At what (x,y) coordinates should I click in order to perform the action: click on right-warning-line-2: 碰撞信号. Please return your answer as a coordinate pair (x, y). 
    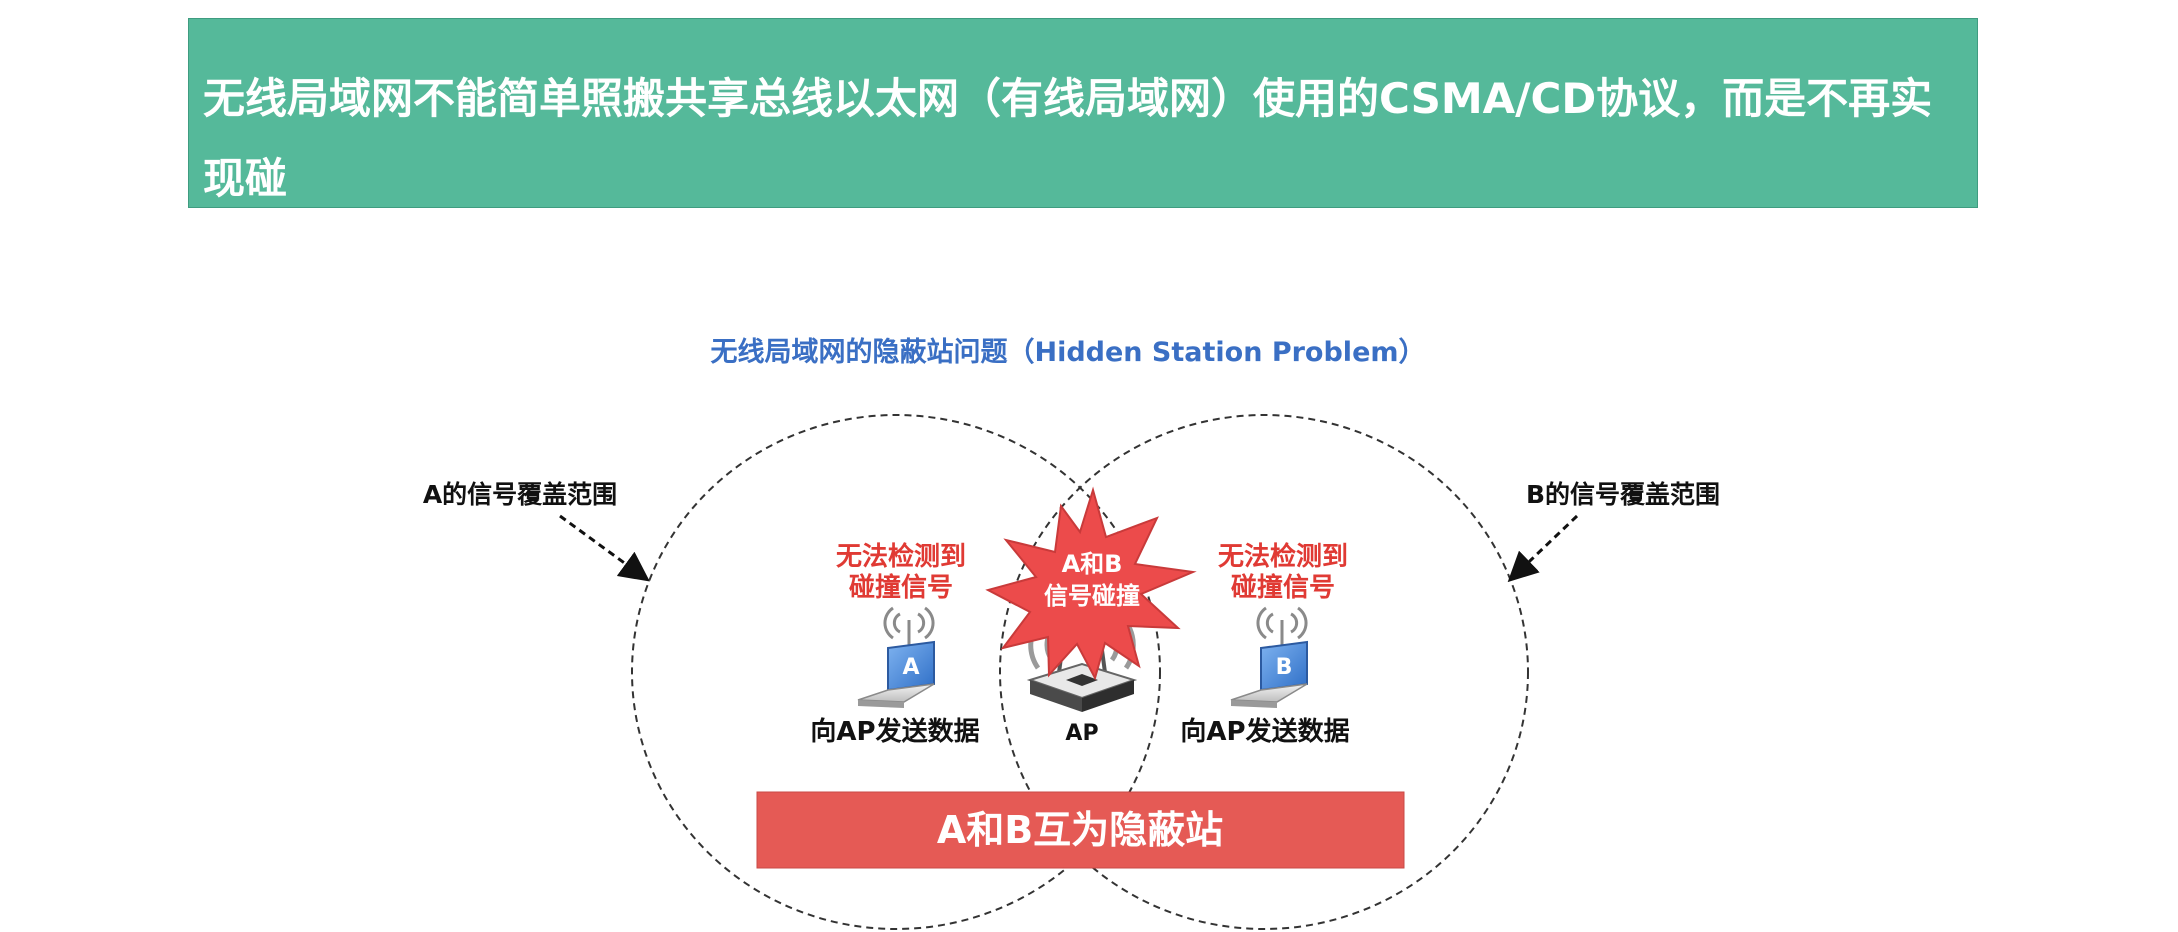
    Looking at the image, I should click on (1283, 588).